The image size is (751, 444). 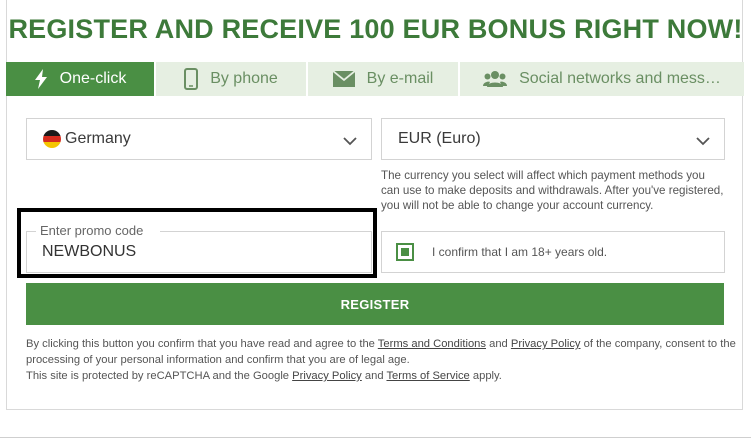 What do you see at coordinates (553, 139) in the screenshot?
I see `currency-select: EUR (Euro)` at bounding box center [553, 139].